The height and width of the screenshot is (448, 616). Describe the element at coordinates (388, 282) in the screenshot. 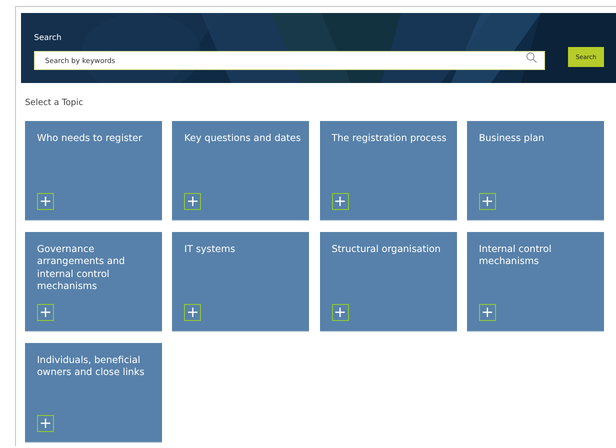

I see `topic-card: Structural organisation +` at that location.